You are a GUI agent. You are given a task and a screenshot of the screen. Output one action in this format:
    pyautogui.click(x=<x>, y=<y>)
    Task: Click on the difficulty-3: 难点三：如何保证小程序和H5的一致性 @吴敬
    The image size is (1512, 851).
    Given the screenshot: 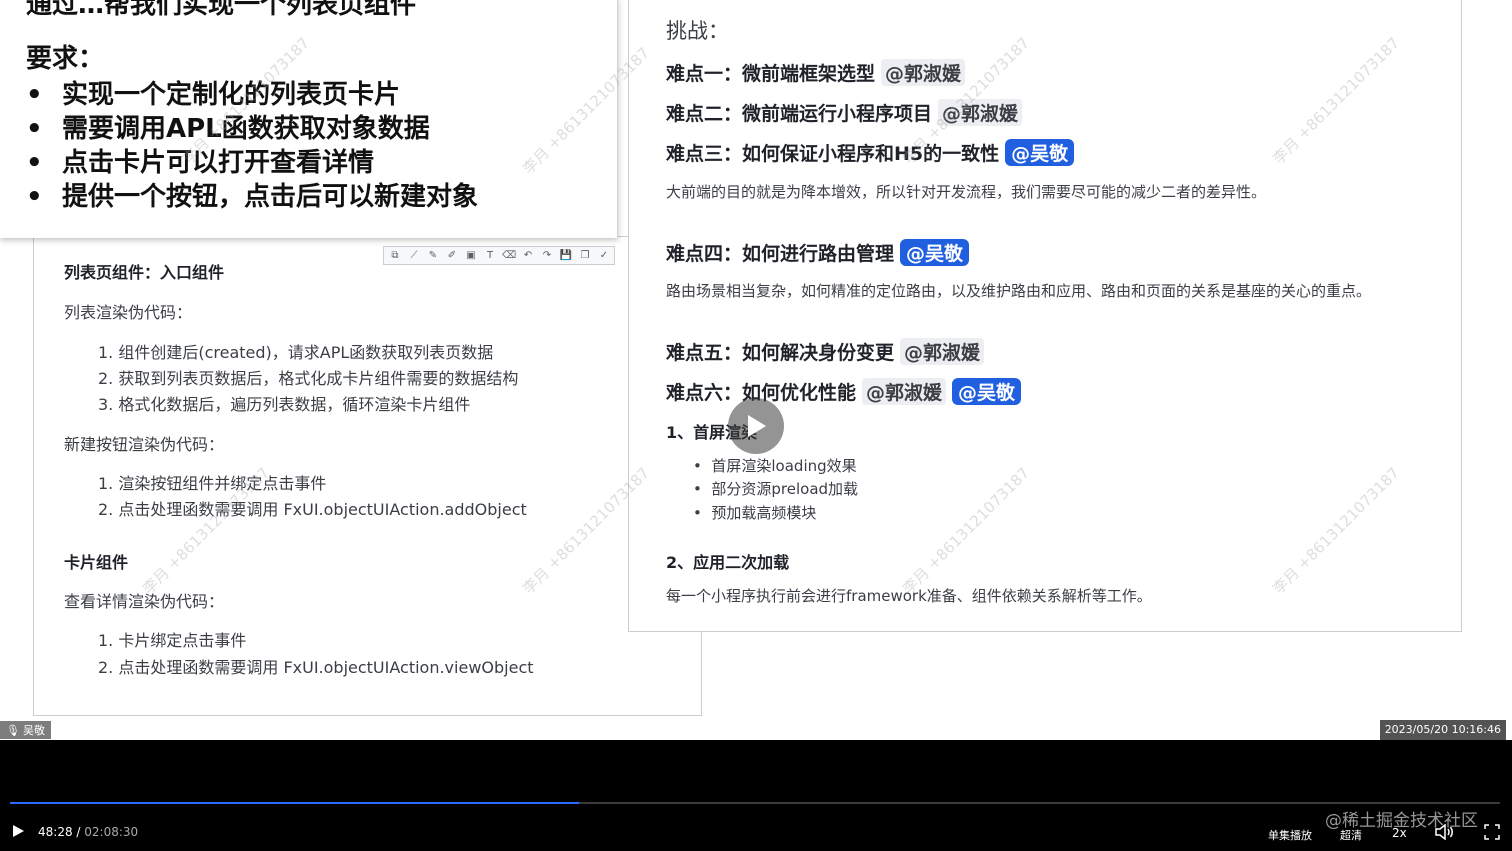 What is the action you would take?
    pyautogui.click(x=870, y=152)
    